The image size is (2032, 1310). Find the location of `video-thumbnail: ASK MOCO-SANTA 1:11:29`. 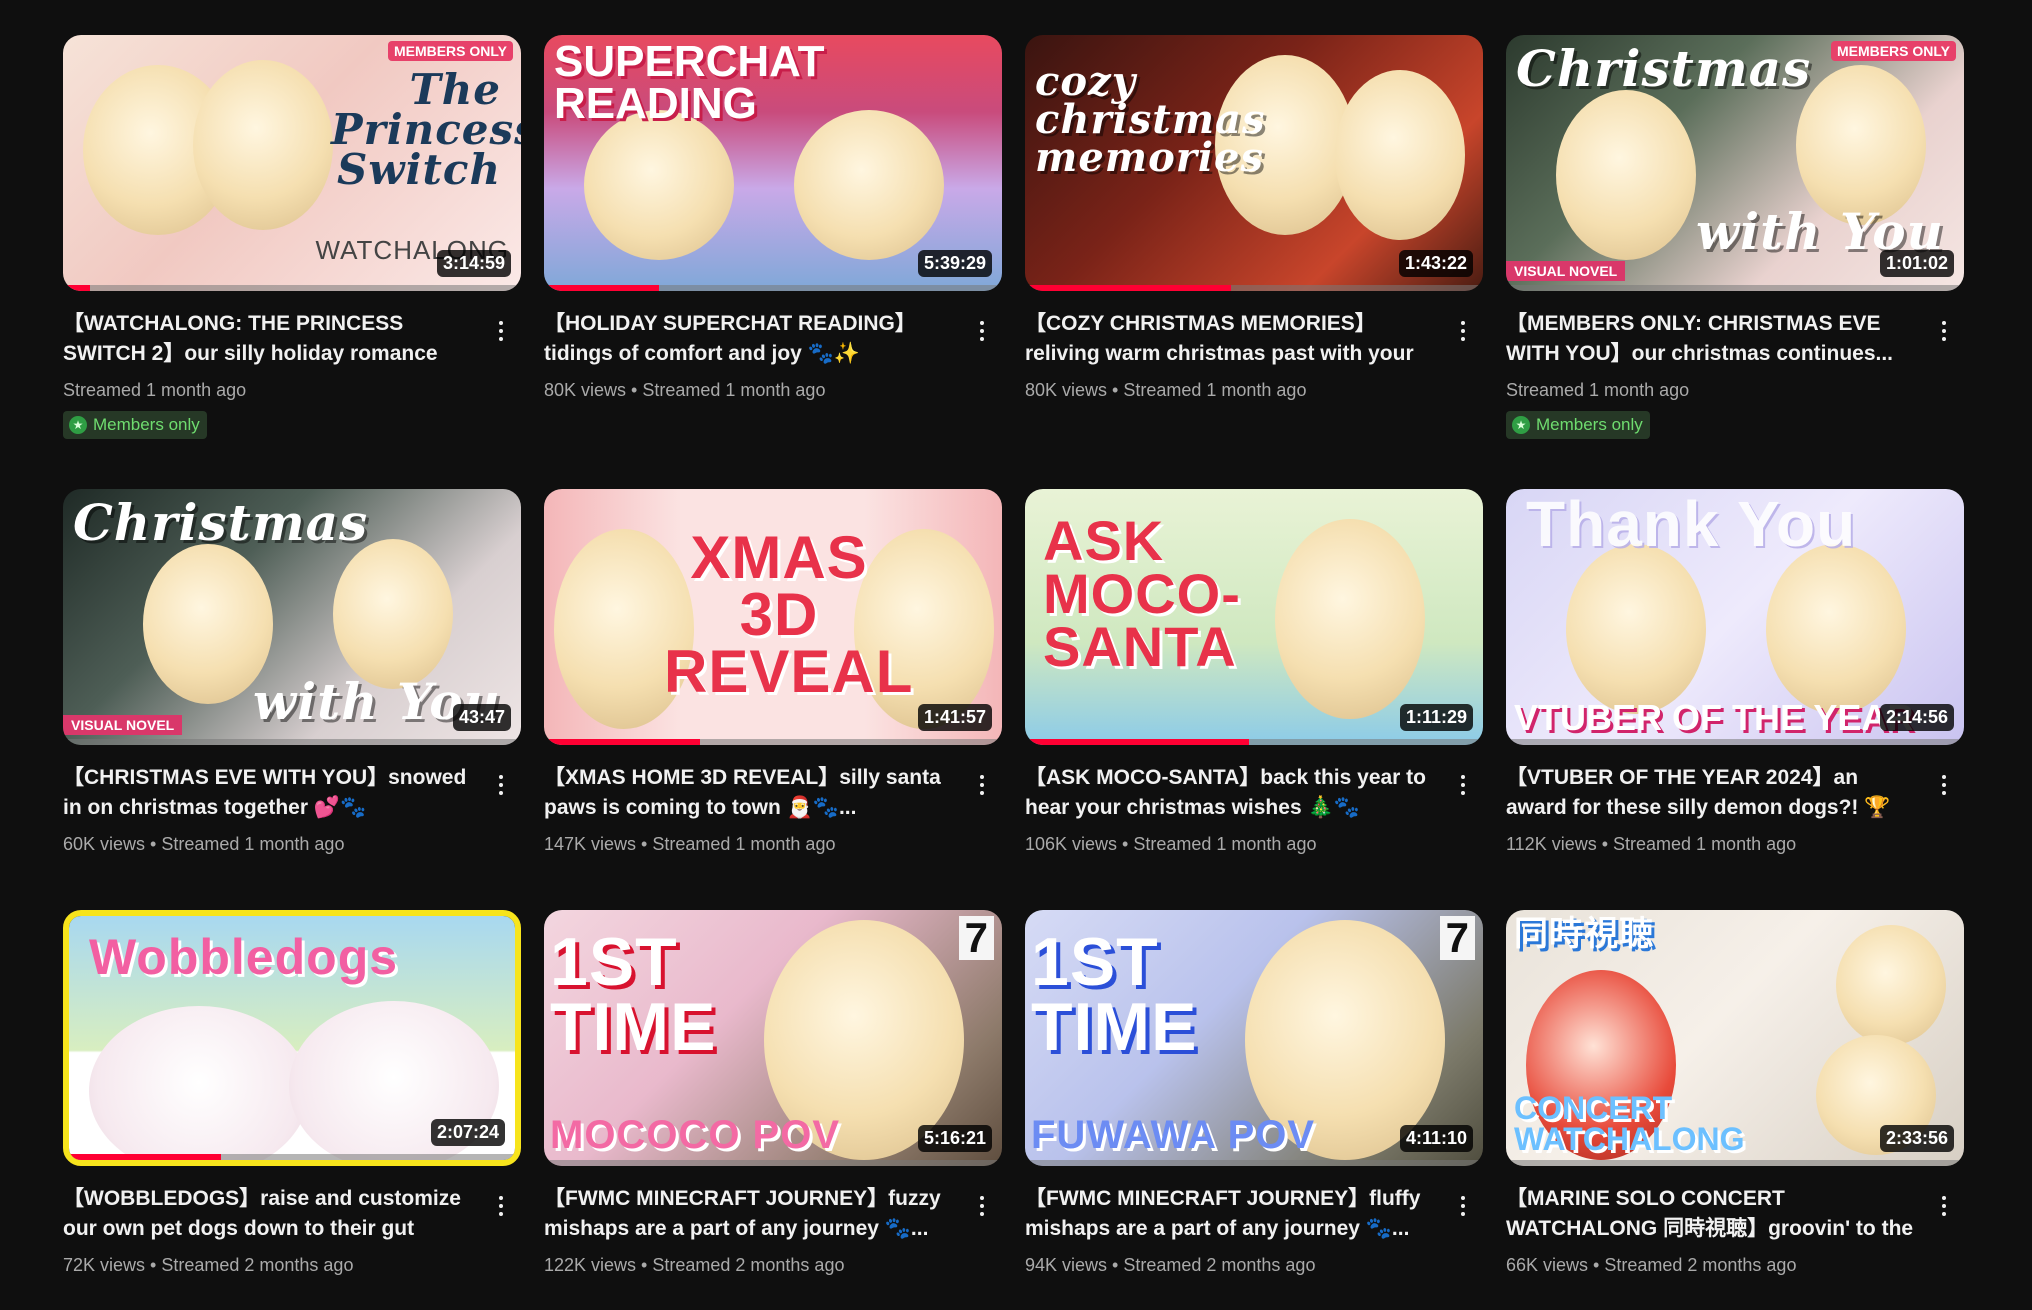

video-thumbnail: ASK MOCO-SANTA 1:11:29 is located at coordinates (1254, 617).